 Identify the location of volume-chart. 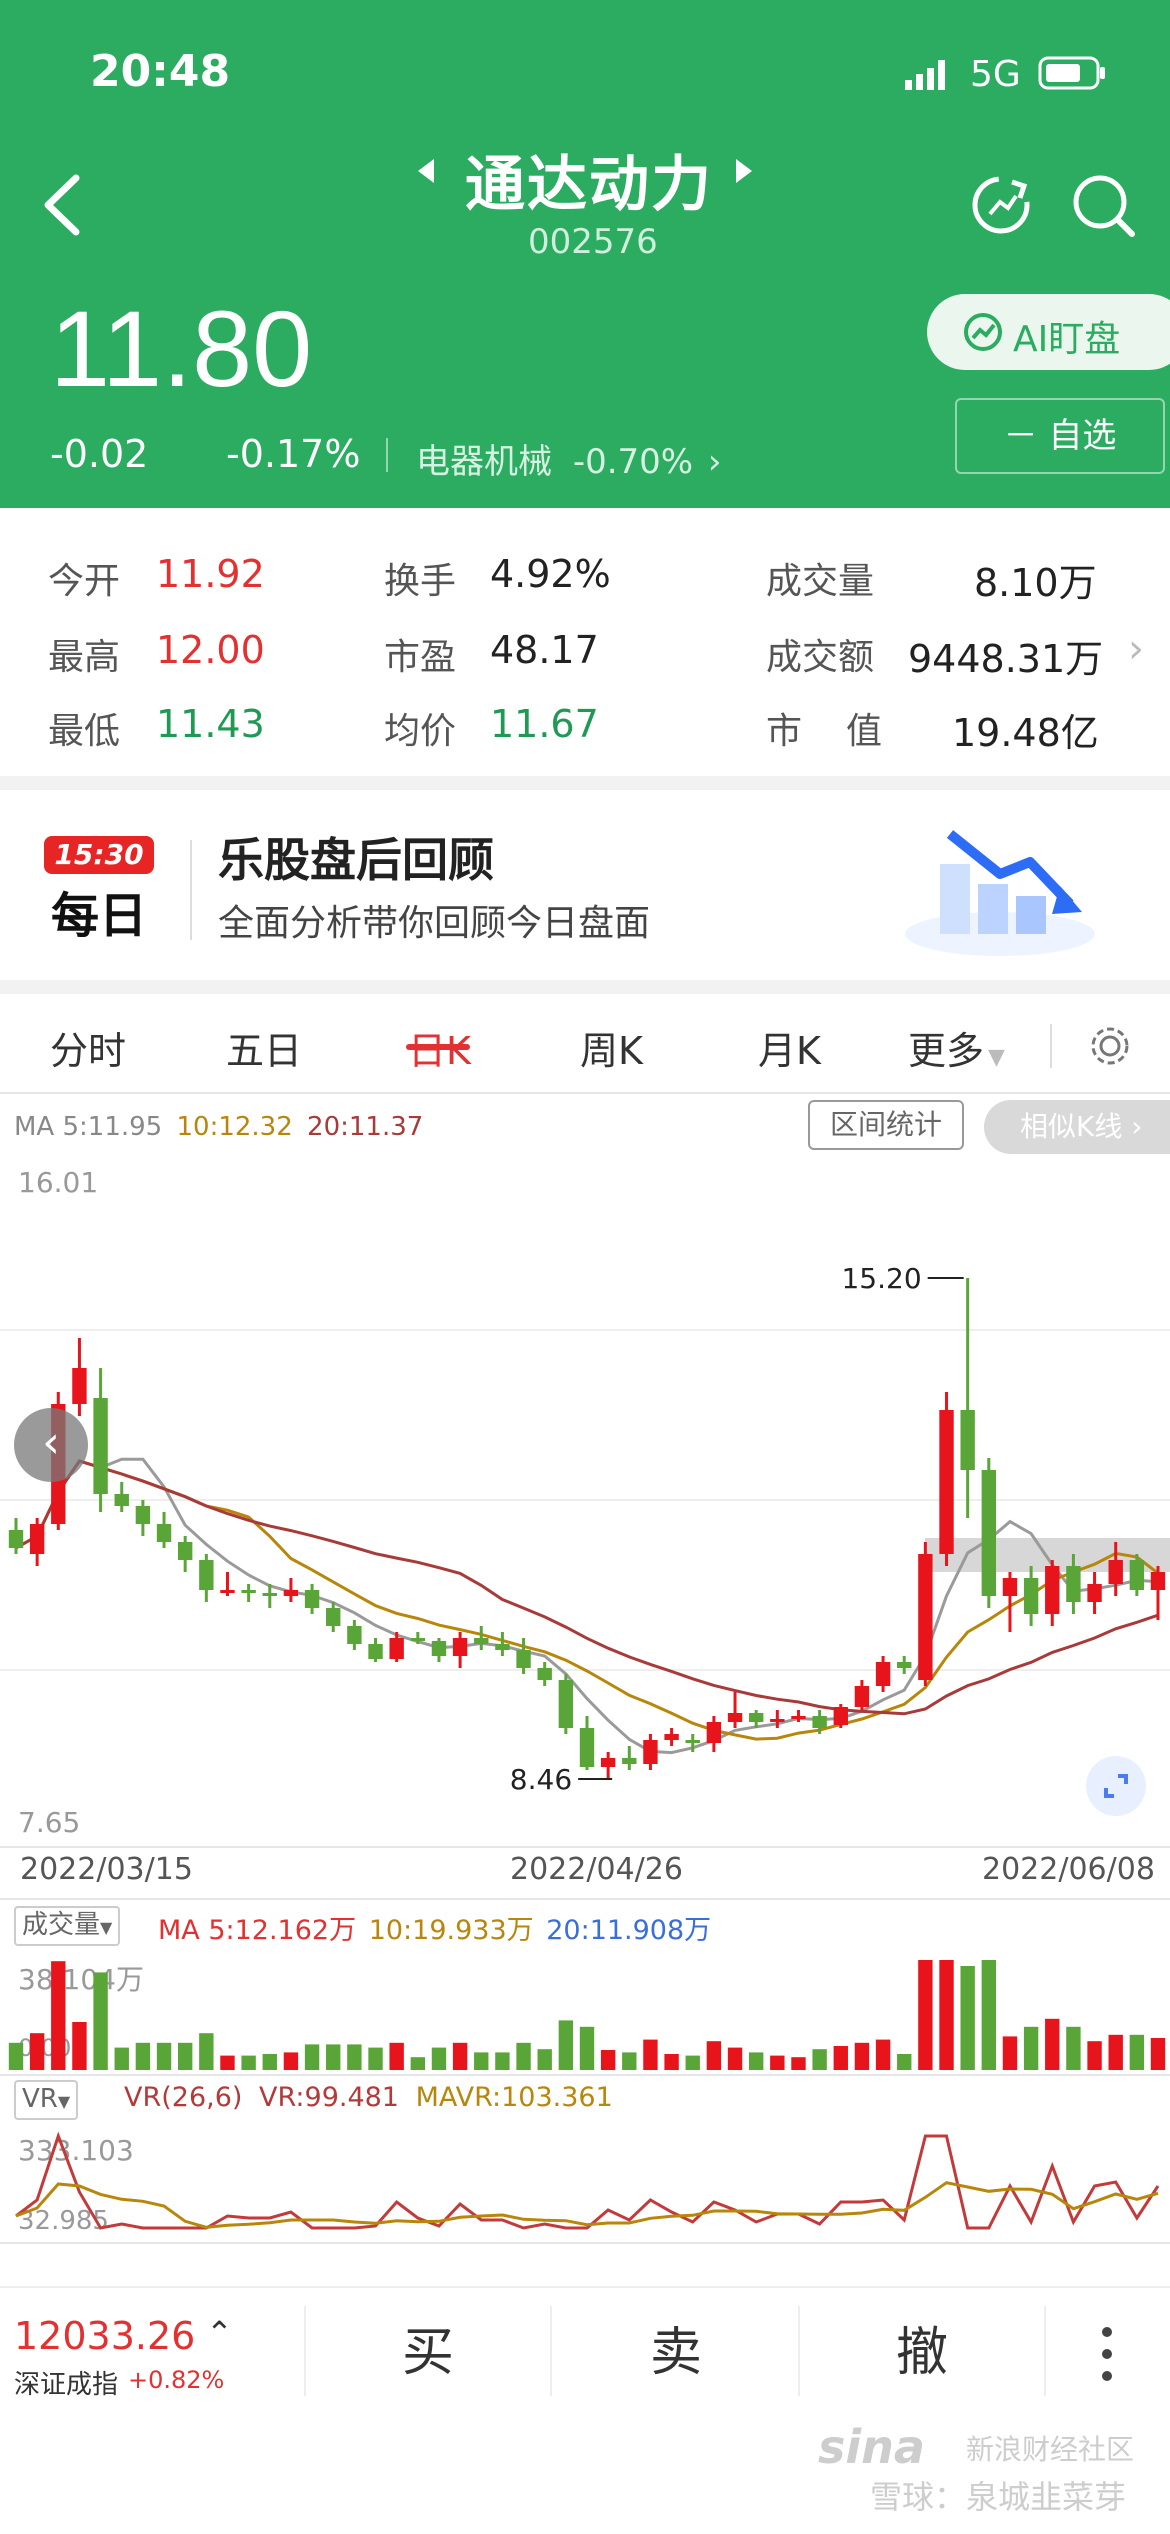
(587, 2015).